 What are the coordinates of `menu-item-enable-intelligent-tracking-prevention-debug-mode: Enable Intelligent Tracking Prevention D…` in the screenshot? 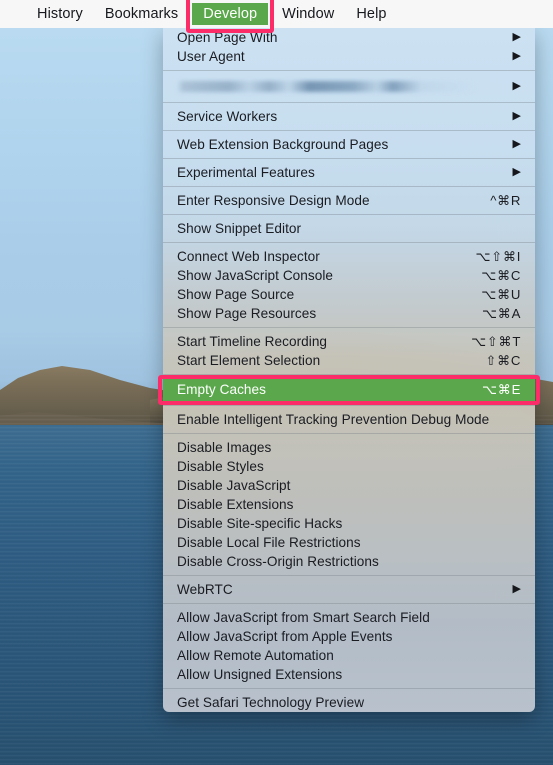 It's located at (349, 419).